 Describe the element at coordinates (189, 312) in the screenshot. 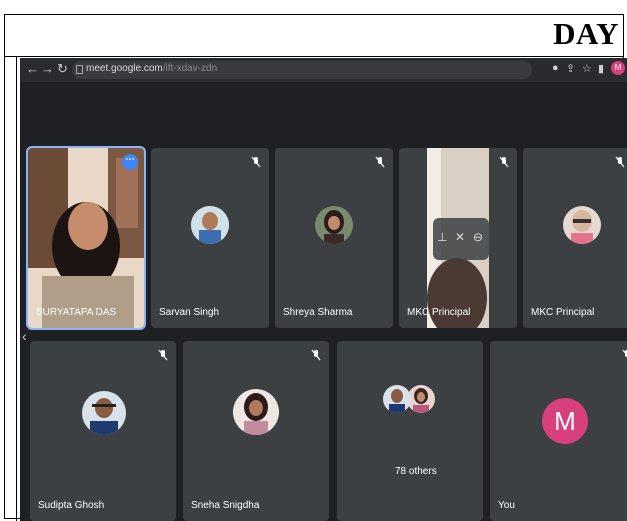

I see `participant-name: Sarvan Singh` at that location.